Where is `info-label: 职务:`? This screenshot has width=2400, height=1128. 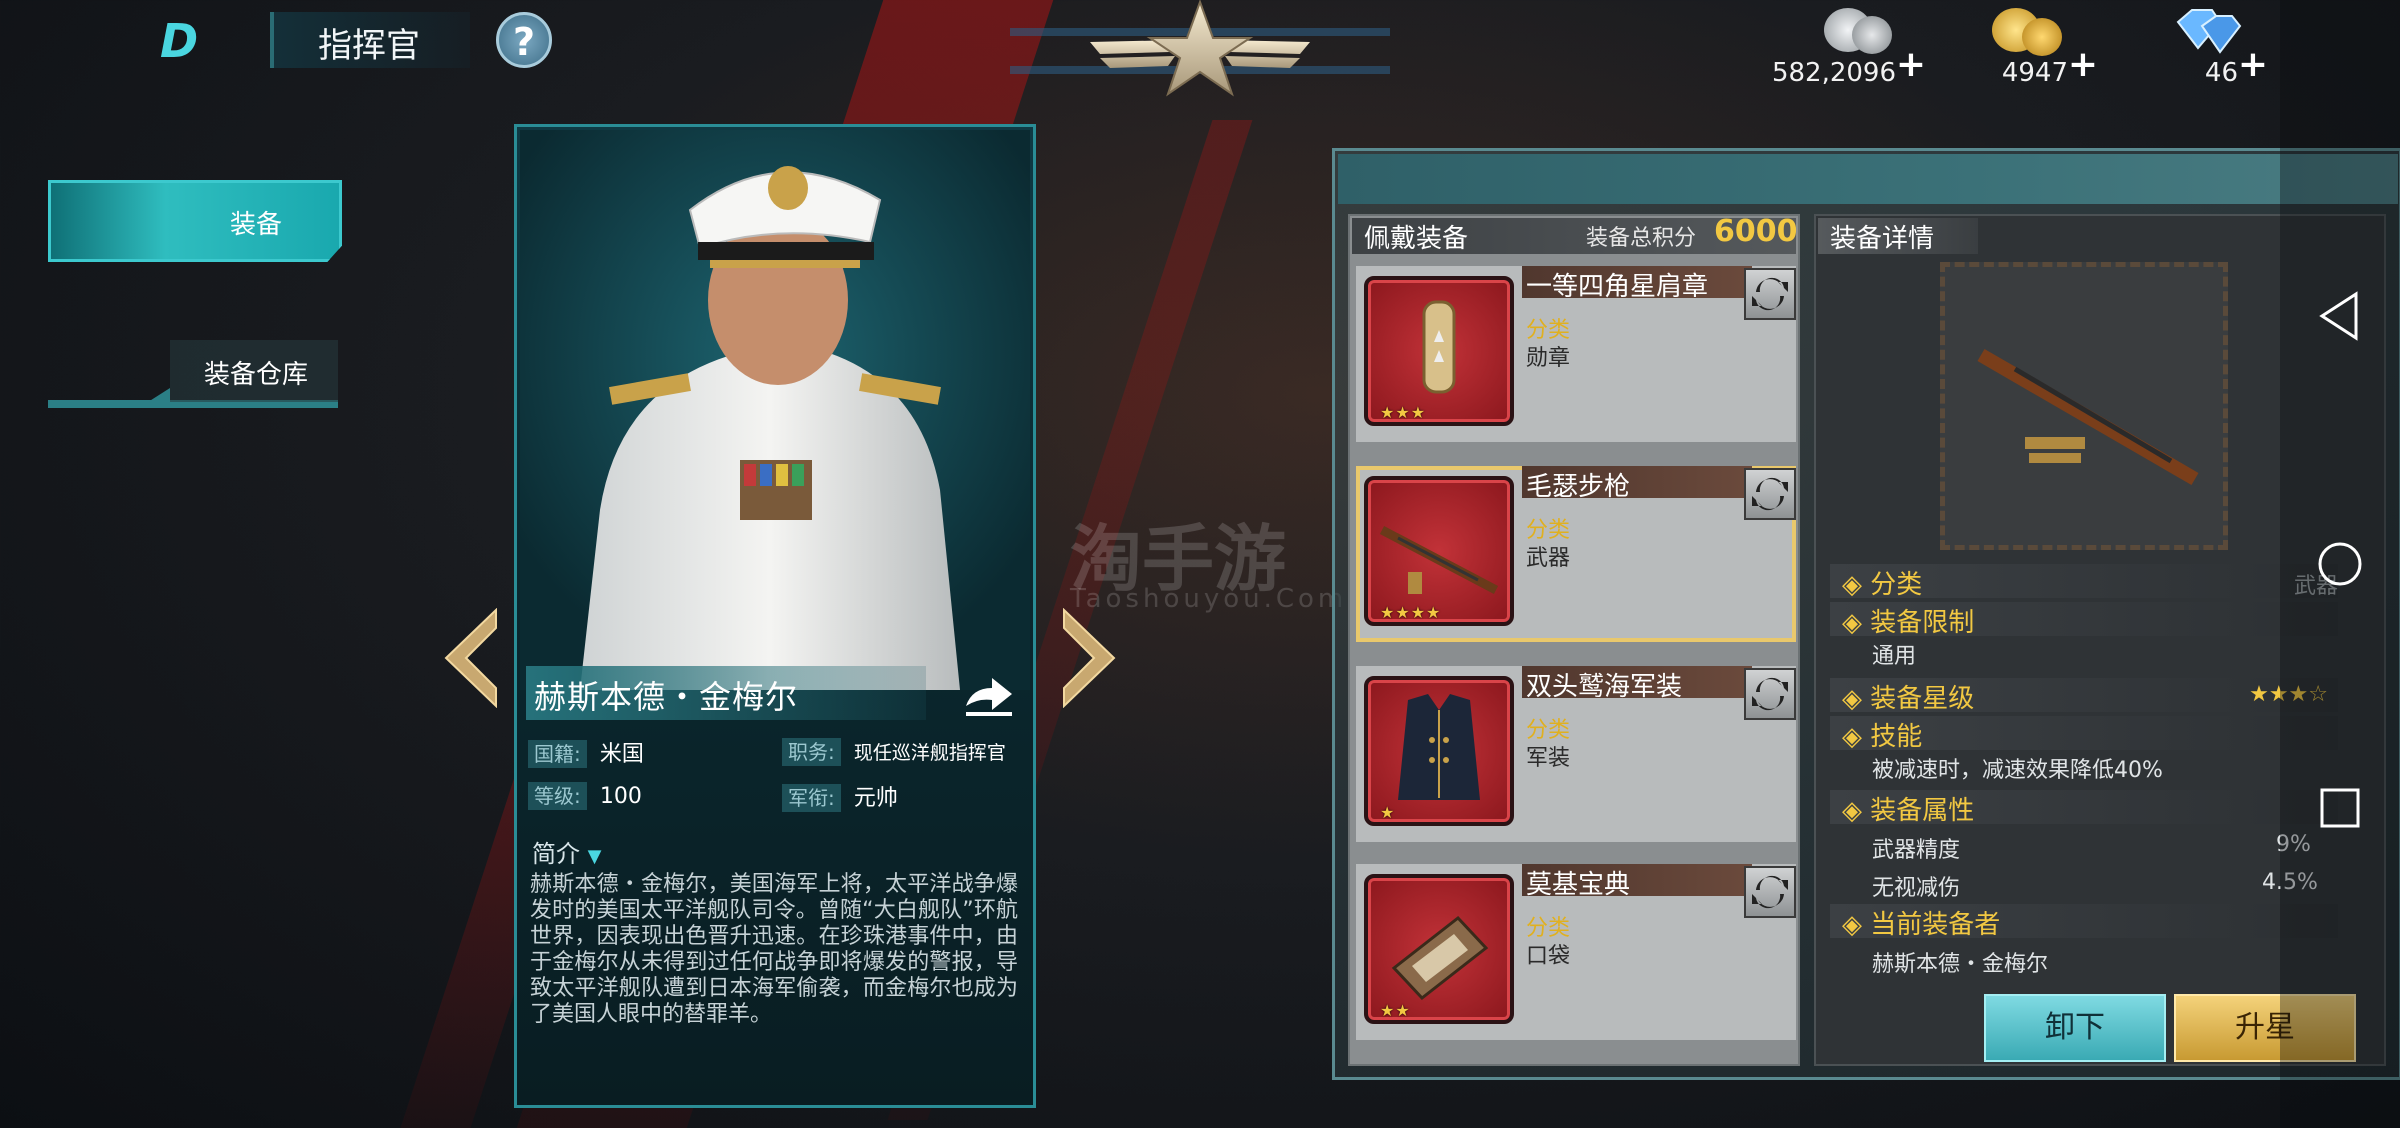
info-label: 职务: is located at coordinates (811, 752).